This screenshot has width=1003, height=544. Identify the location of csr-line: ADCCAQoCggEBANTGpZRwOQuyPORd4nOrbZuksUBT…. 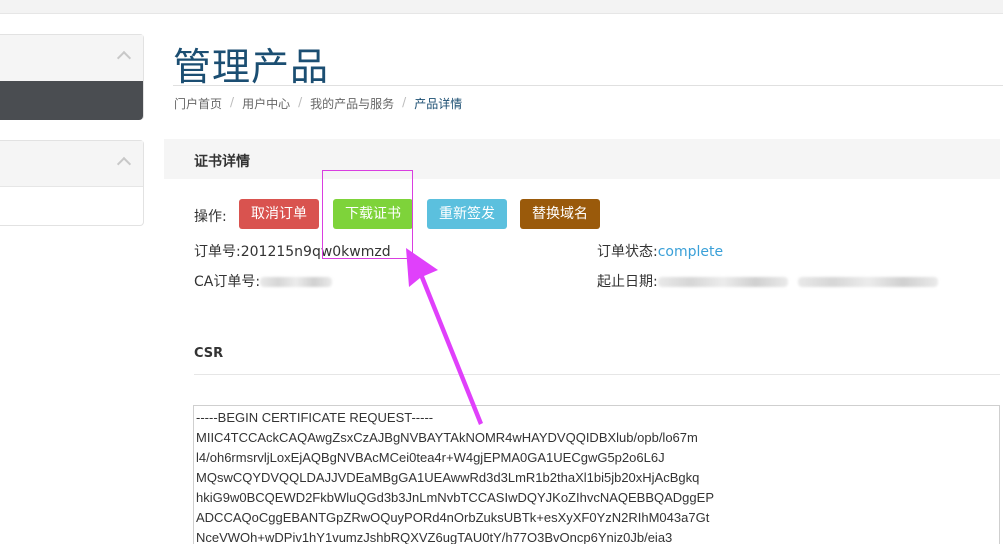
(453, 517).